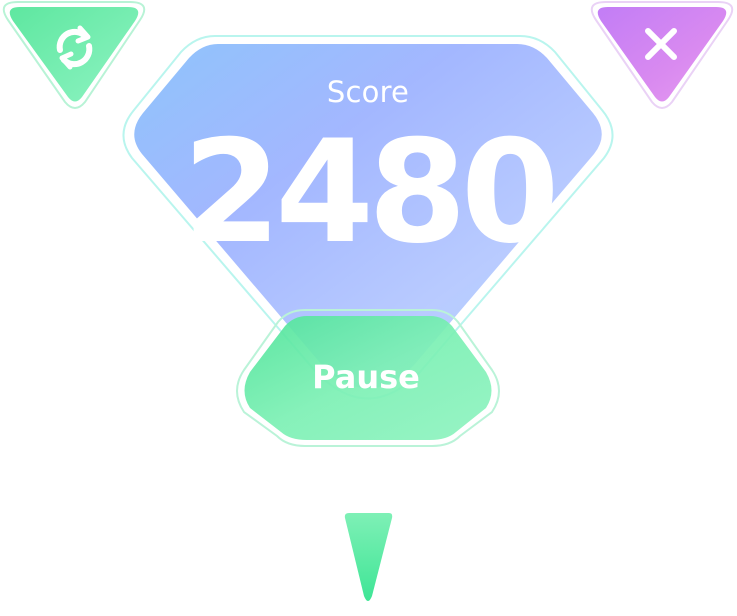 This screenshot has height=616, width=737. Describe the element at coordinates (662, 55) in the screenshot. I see `close-button` at that location.